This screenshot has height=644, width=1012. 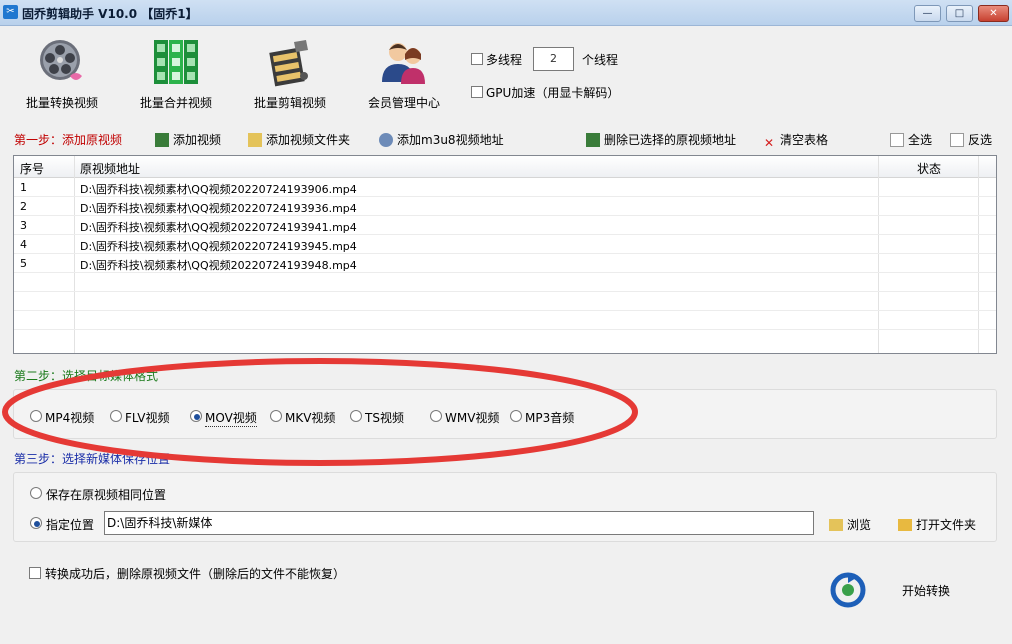 What do you see at coordinates (23, 206) in the screenshot?
I see `row-index: 2` at bounding box center [23, 206].